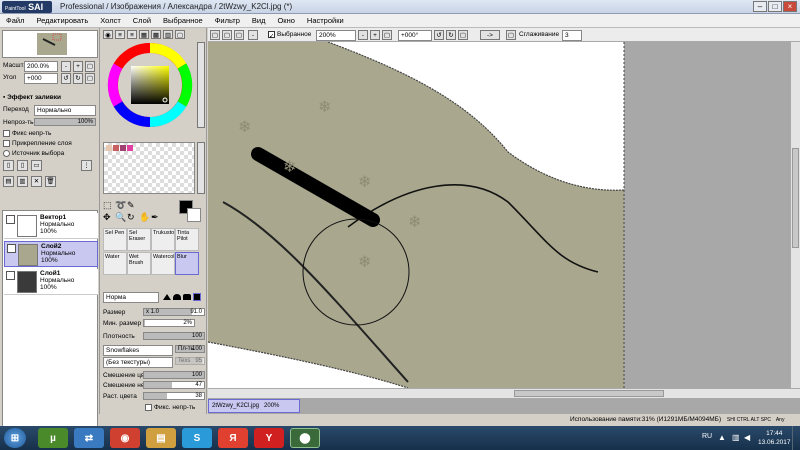 This screenshot has width=800, height=450. I want to click on show-selection-checkbox: ✓, so click(271, 35).